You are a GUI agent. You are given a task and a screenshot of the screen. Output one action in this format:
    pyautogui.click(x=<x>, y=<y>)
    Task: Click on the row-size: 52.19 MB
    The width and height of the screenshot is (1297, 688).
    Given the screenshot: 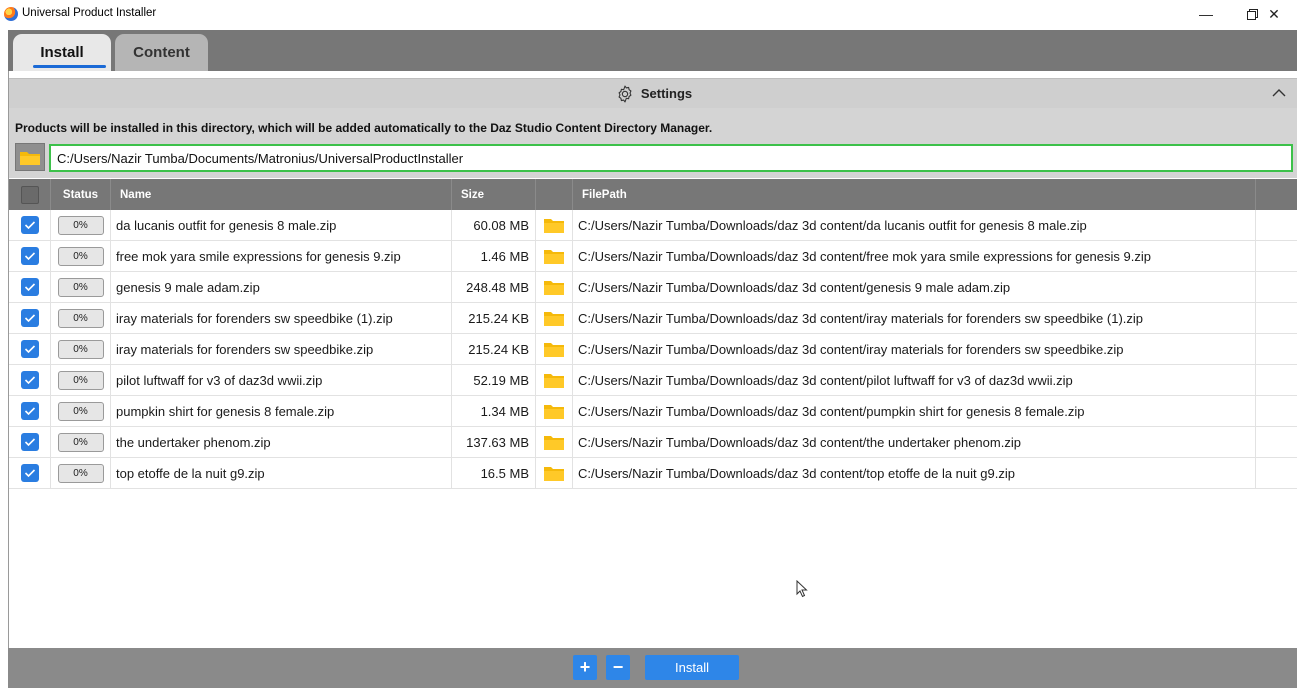 What is the action you would take?
    pyautogui.click(x=494, y=380)
    